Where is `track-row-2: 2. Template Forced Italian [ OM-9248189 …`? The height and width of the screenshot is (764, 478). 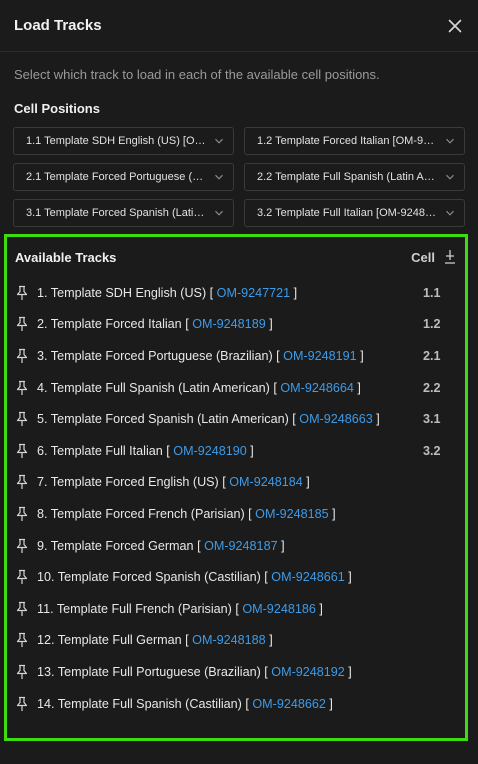 track-row-2: 2. Template Forced Italian [ OM-9248189 … is located at coordinates (236, 325).